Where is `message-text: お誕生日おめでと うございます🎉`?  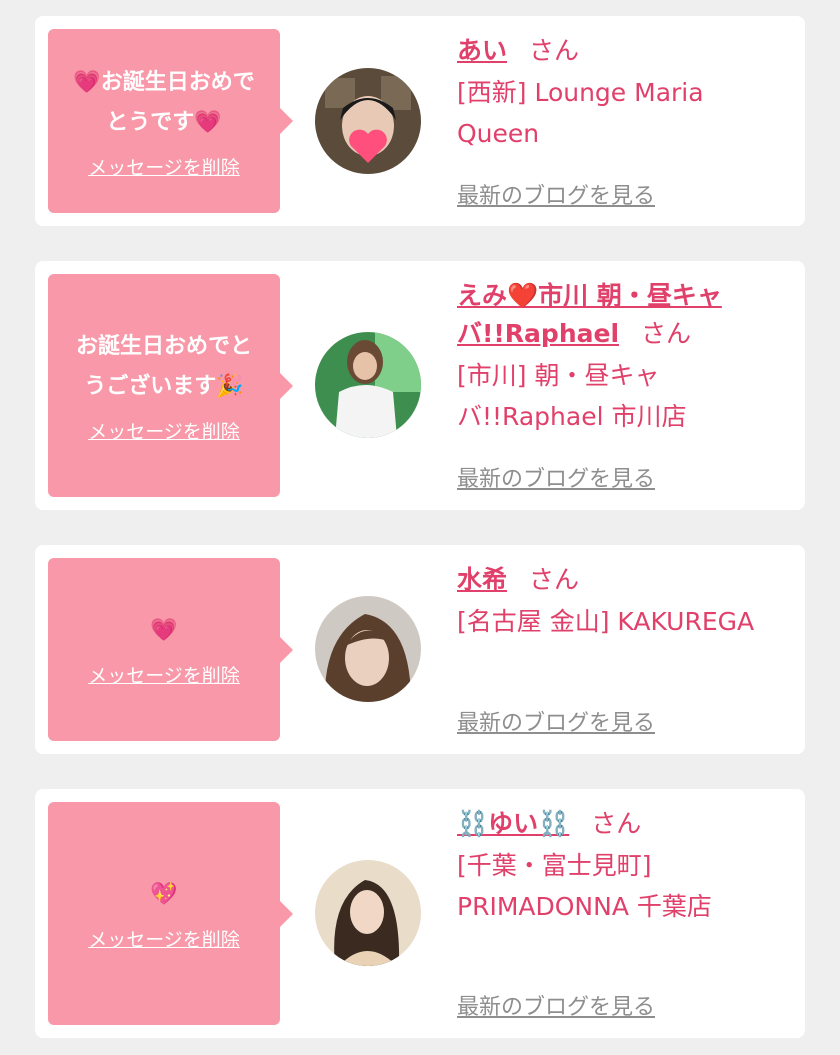 message-text: お誕生日おめでと うございます🎉 is located at coordinates (163, 366).